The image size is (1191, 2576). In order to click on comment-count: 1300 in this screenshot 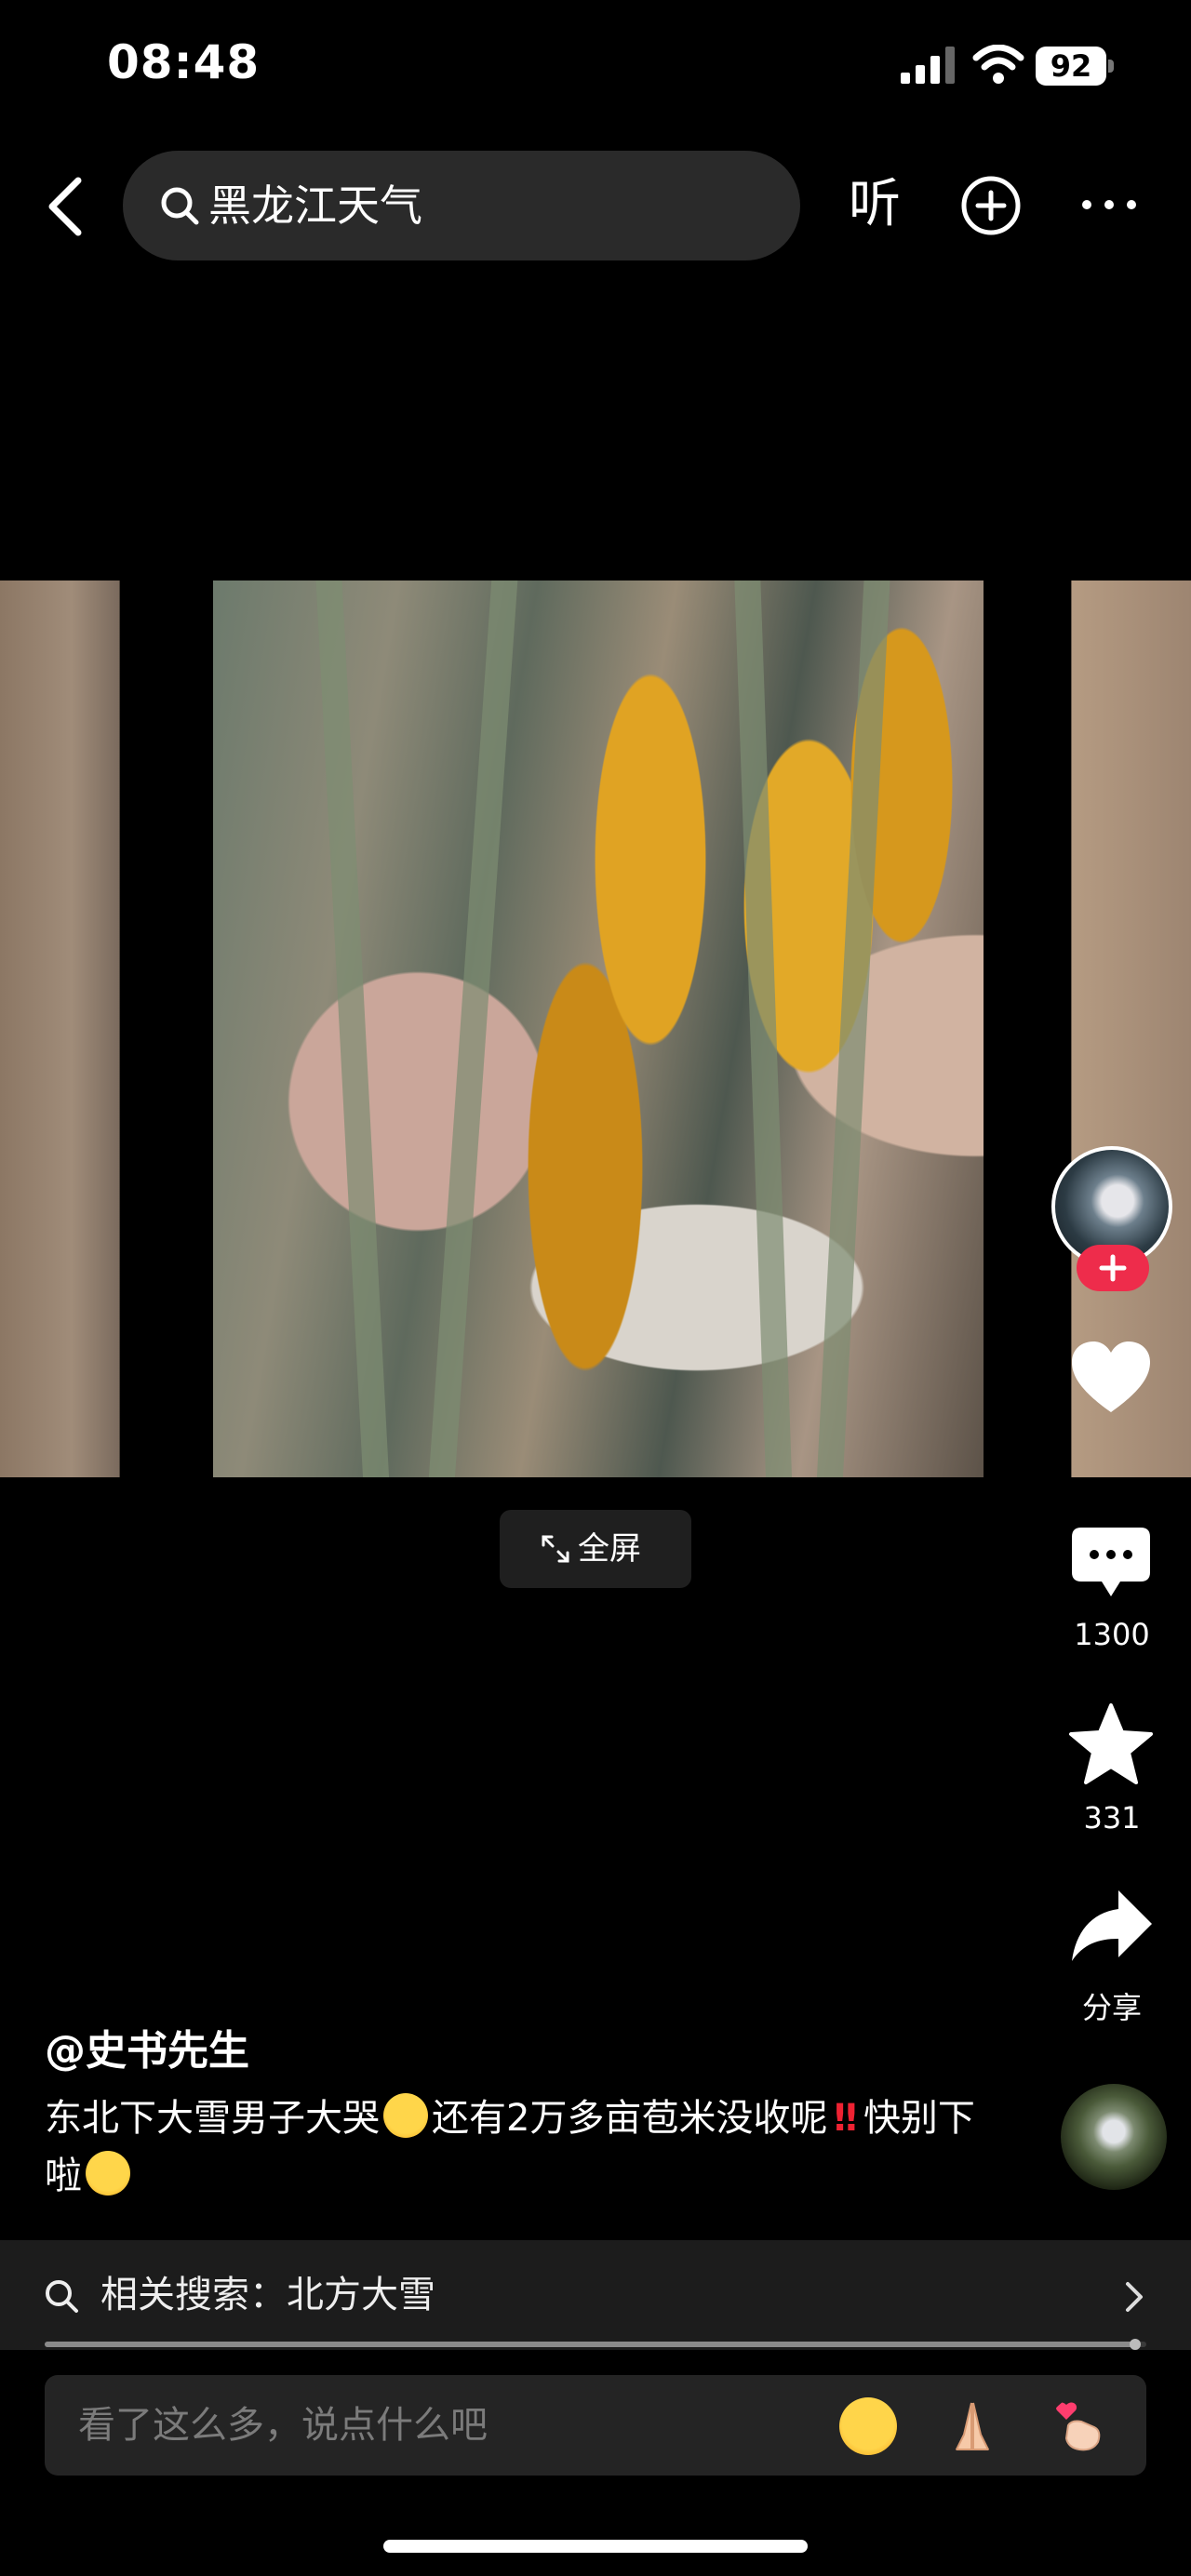, I will do `click(1112, 1634)`.